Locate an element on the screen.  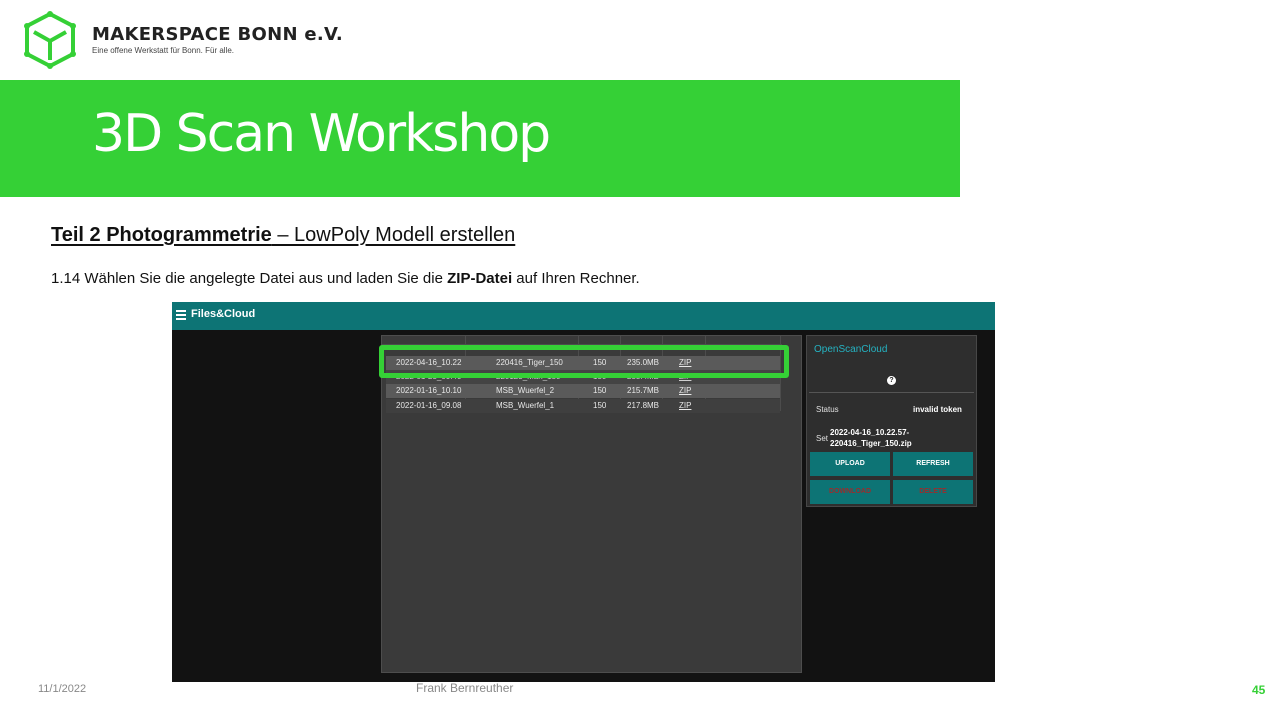
status-value: invalid token is located at coordinates (937, 409).